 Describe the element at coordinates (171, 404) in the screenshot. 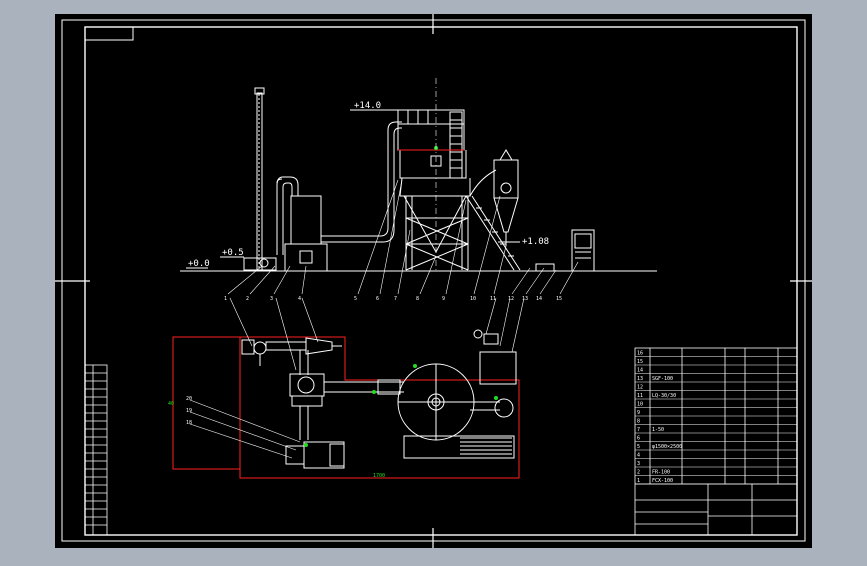

I see `plan-dim-left: 40` at that location.